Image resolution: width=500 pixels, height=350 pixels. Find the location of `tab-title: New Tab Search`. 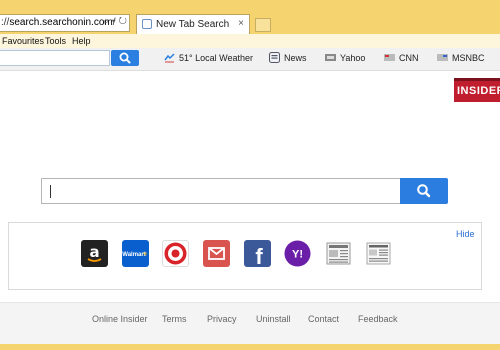

tab-title: New Tab Search is located at coordinates (193, 24).